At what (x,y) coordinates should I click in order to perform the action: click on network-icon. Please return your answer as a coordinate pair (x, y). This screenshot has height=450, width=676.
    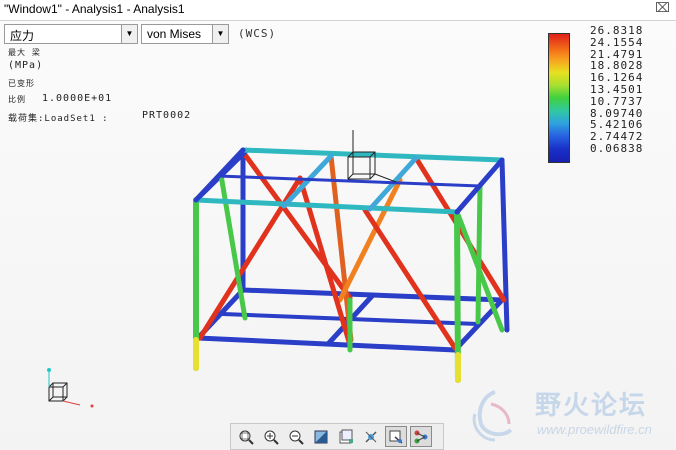
    Looking at the image, I should click on (421, 436).